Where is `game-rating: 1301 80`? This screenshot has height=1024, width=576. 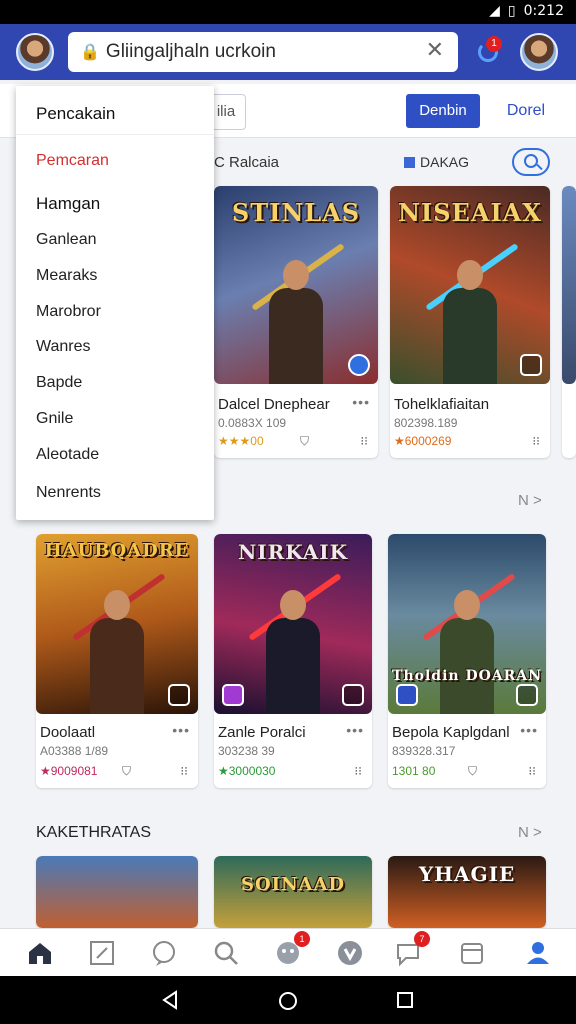
game-rating: 1301 80 is located at coordinates (414, 771).